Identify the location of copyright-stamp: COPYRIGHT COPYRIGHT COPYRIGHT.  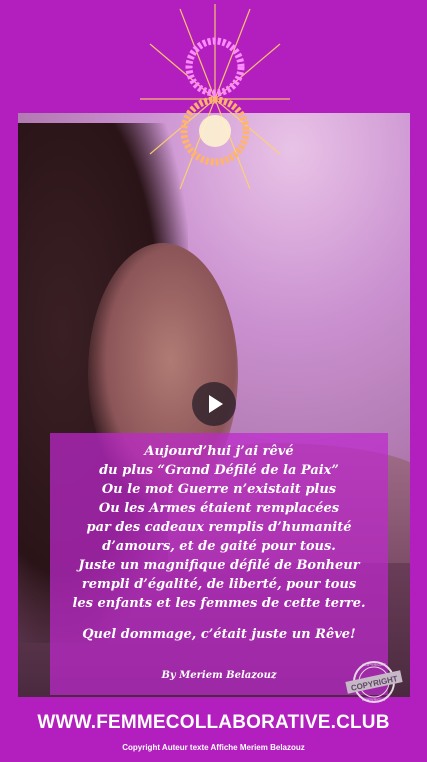
(374, 682).